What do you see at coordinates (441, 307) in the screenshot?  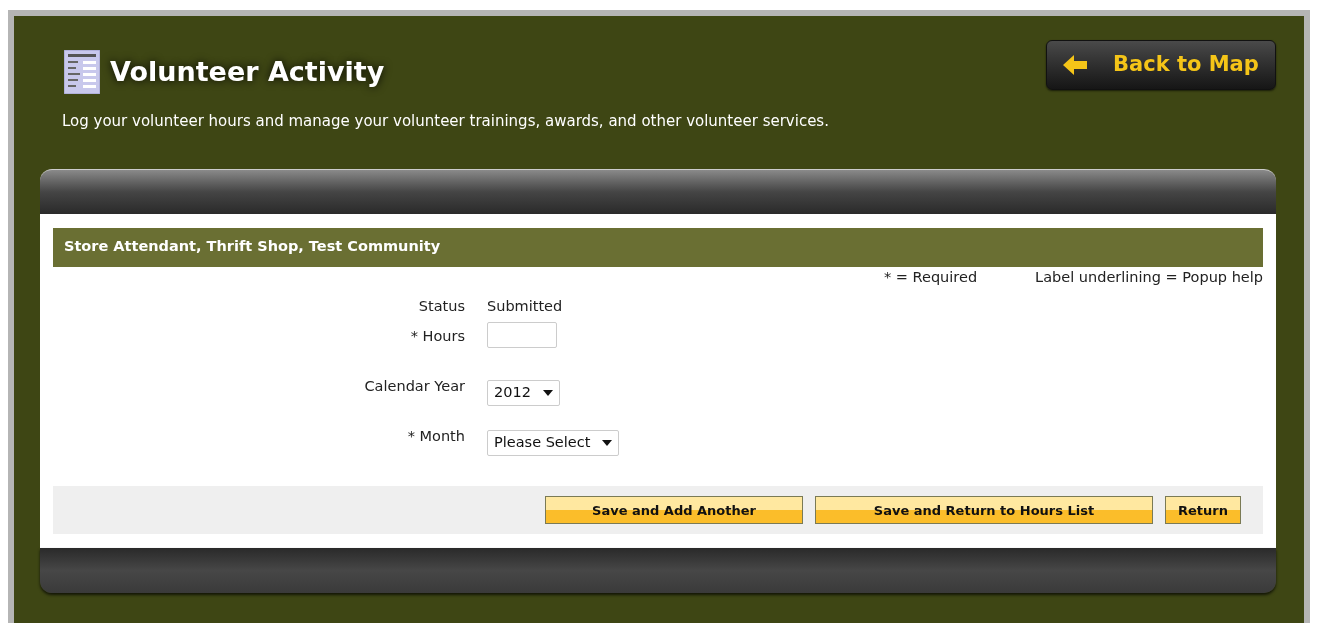 I see `field-label: Status` at bounding box center [441, 307].